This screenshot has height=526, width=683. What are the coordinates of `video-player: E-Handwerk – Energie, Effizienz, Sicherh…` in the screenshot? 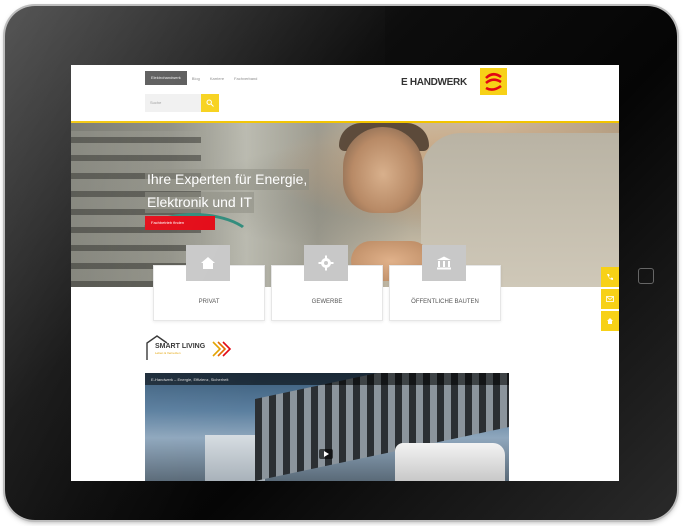 It's located at (327, 427).